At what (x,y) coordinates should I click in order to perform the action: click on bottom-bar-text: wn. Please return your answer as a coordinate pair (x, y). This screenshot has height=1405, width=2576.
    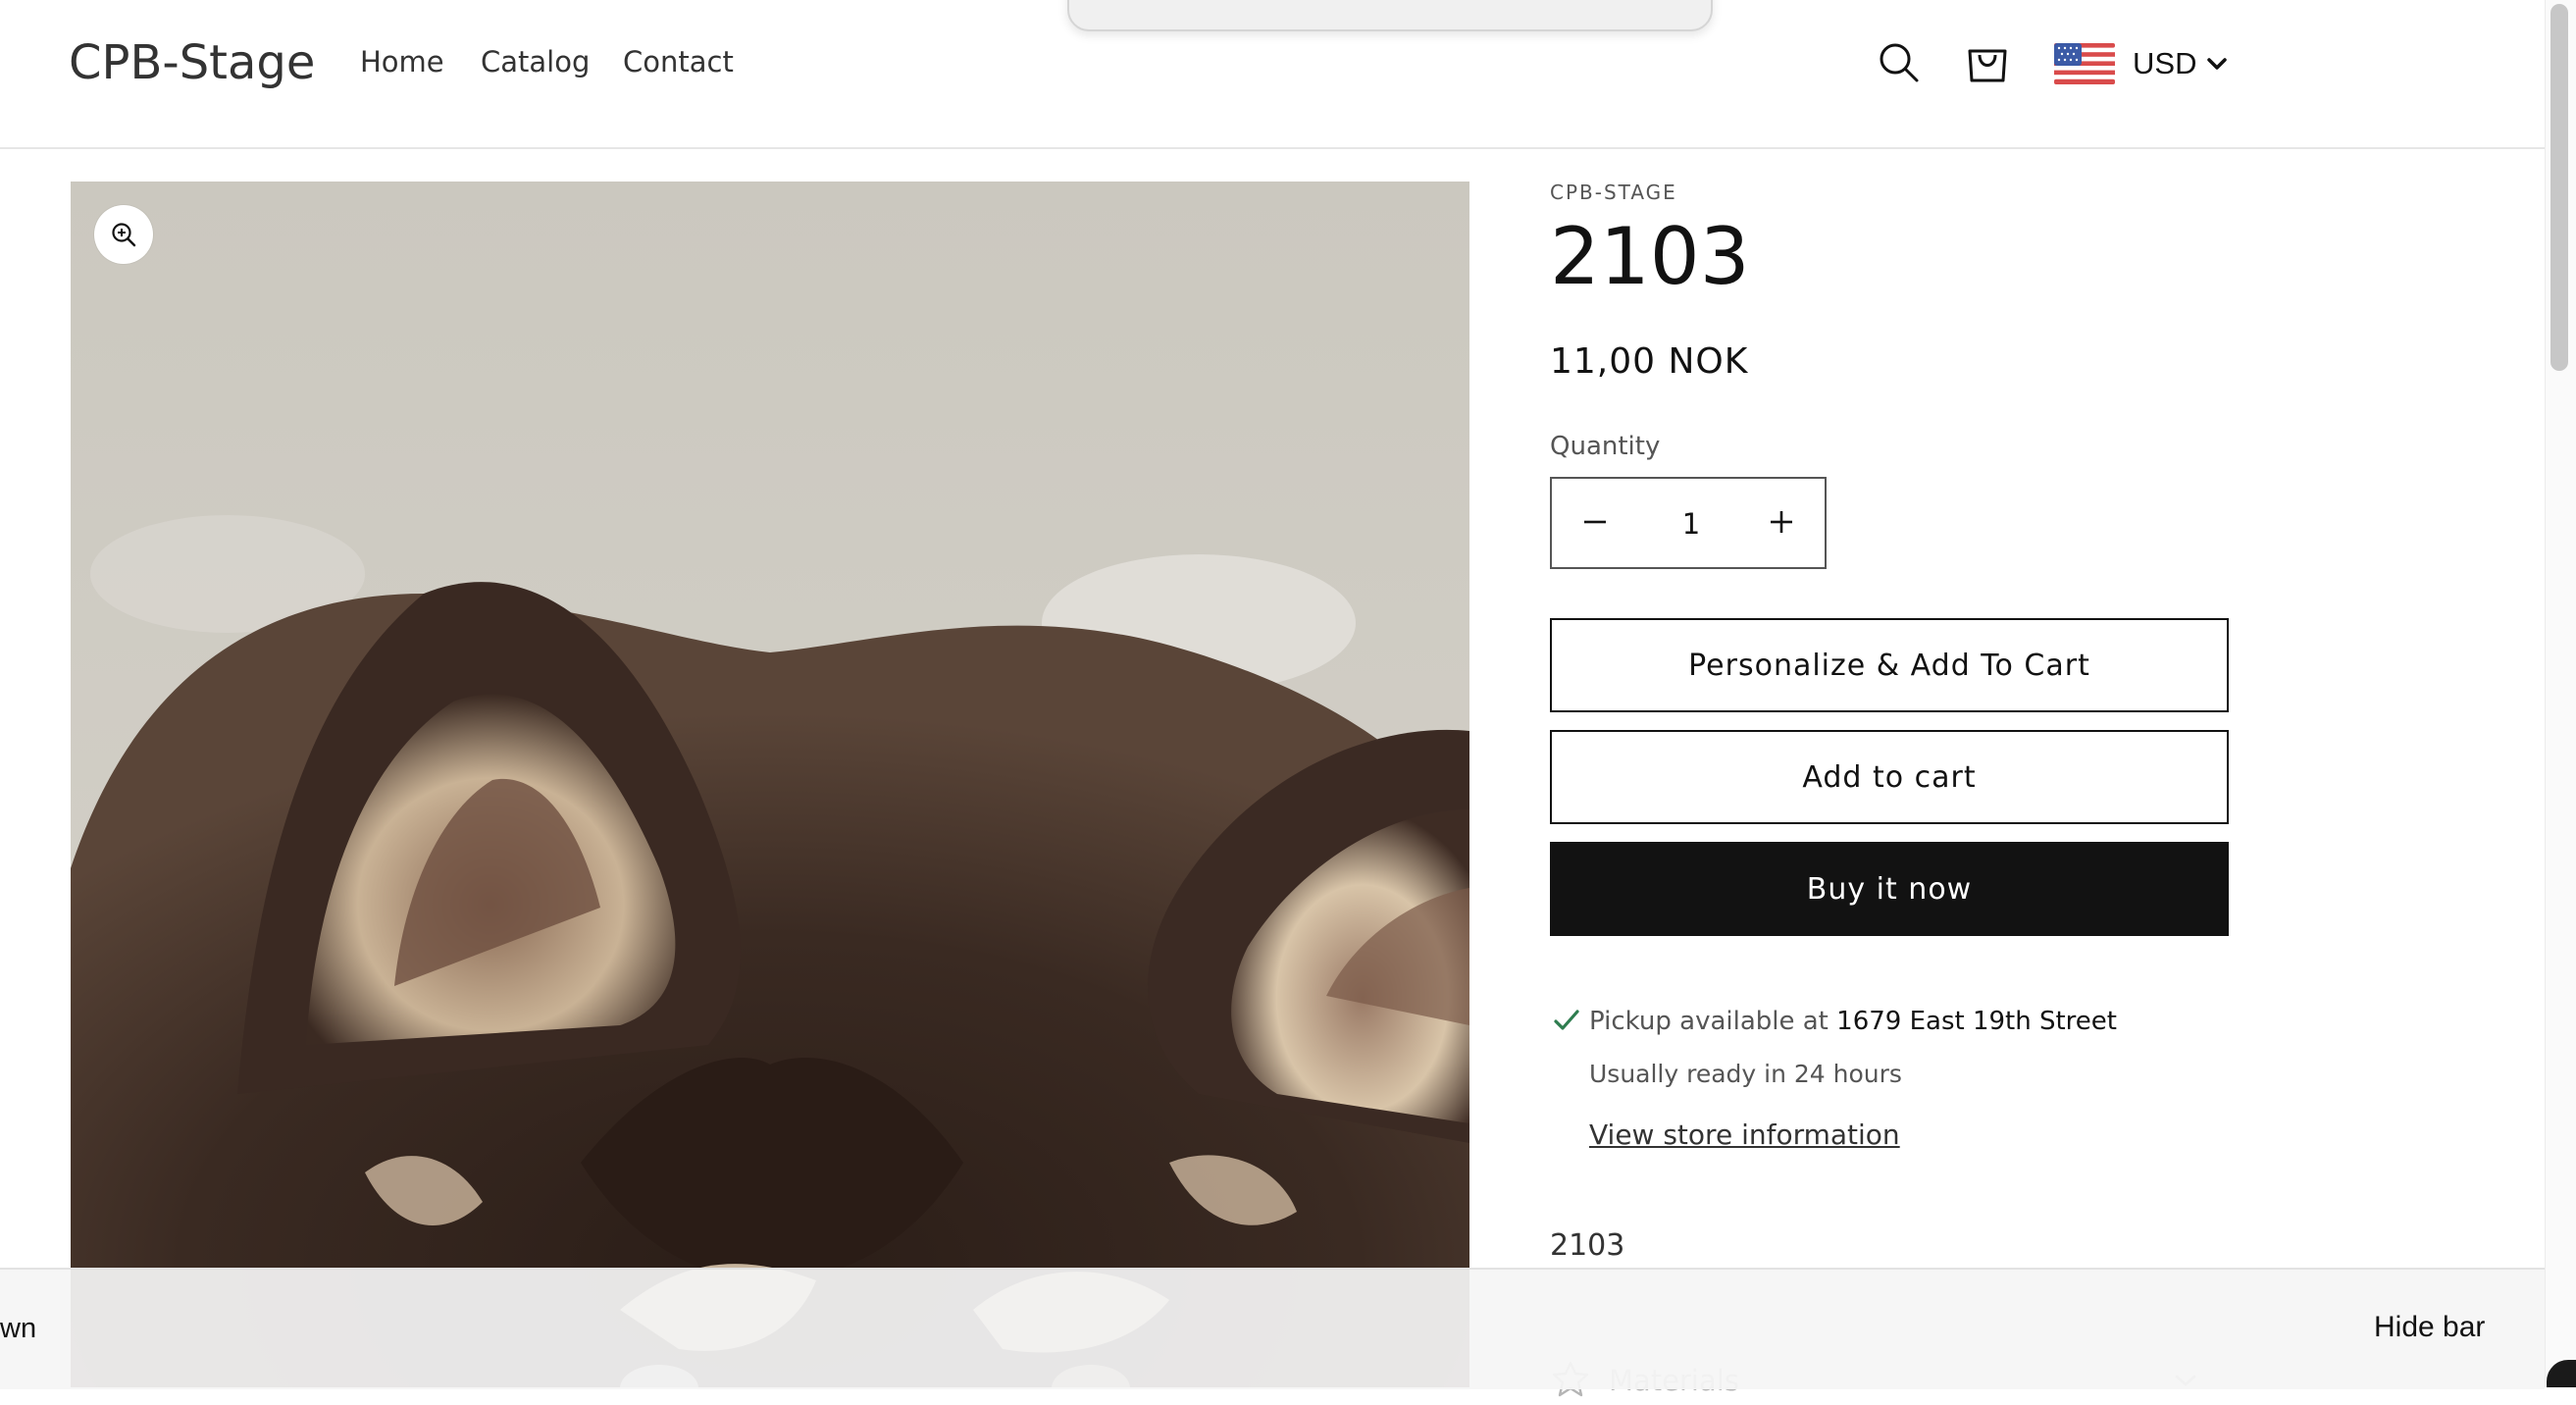
    Looking at the image, I should click on (18, 1328).